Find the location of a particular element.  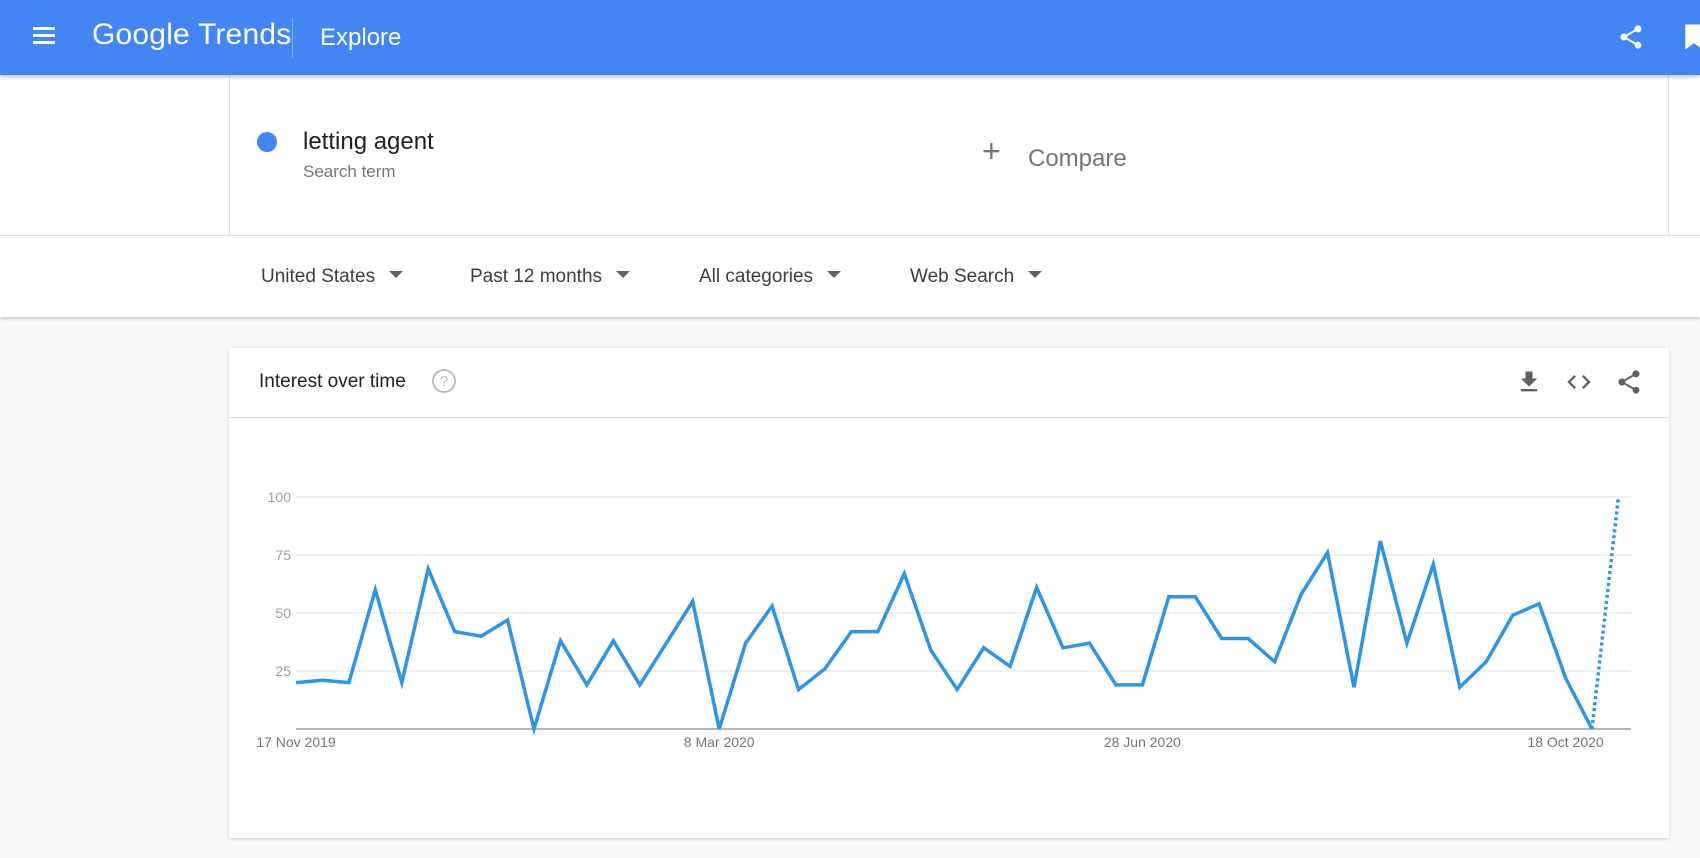

compare-label: Compare is located at coordinates (1077, 158).